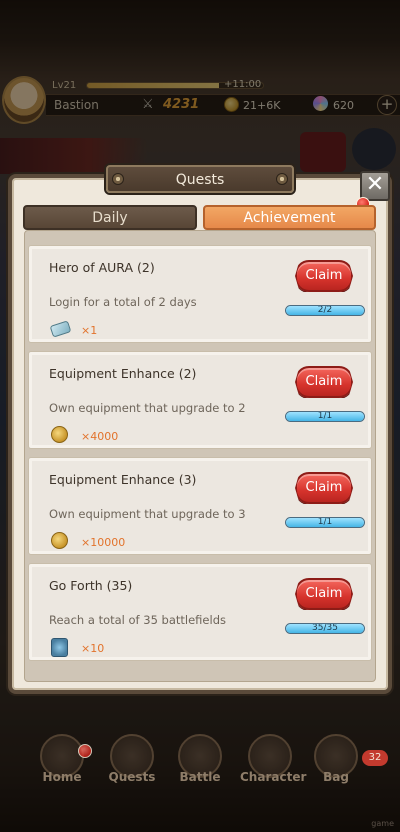 The image size is (400, 832). I want to click on quest-progress-bar: 35/35, so click(325, 628).